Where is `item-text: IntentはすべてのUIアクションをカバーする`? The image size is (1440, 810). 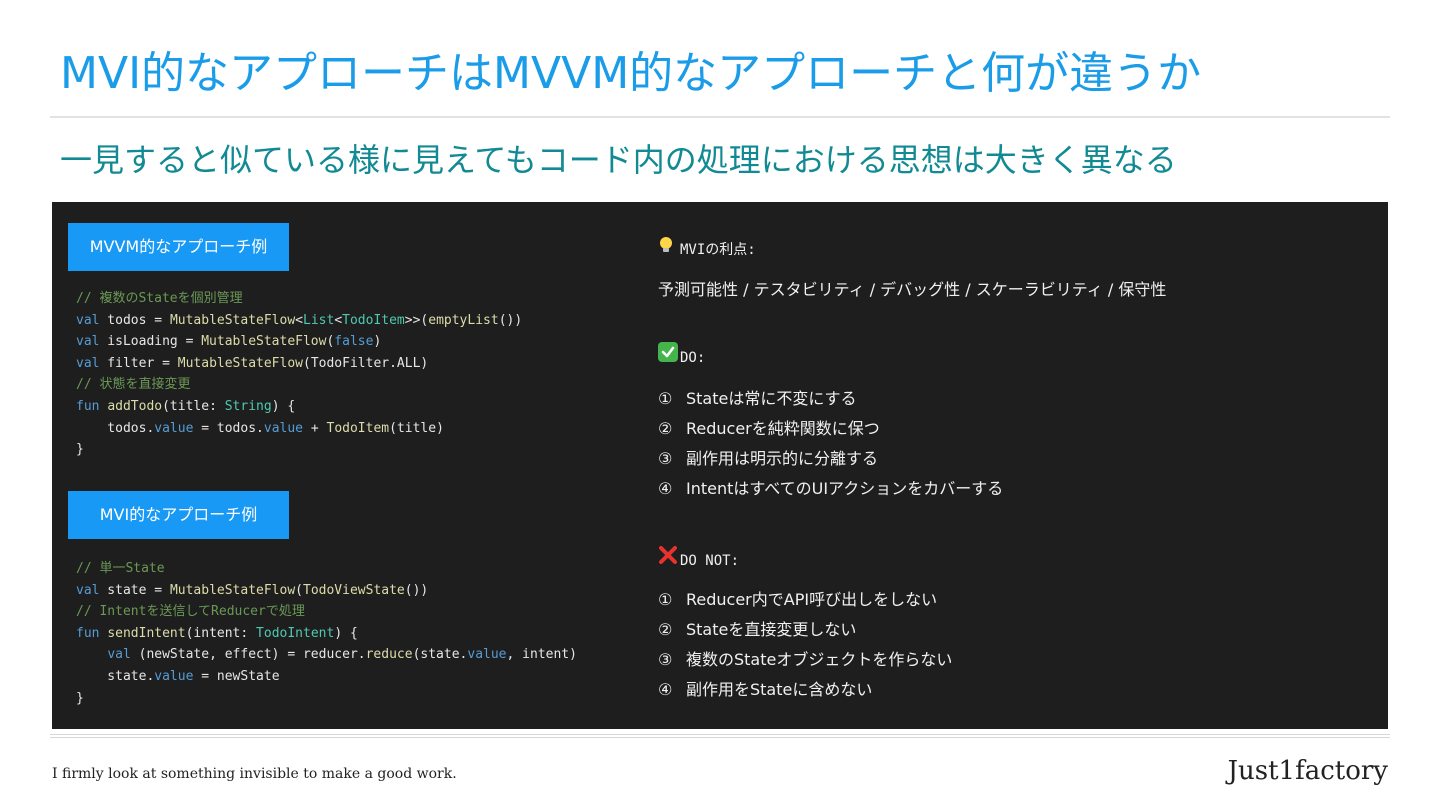 item-text: IntentはすべてのUIアクションをカバーする is located at coordinates (845, 488).